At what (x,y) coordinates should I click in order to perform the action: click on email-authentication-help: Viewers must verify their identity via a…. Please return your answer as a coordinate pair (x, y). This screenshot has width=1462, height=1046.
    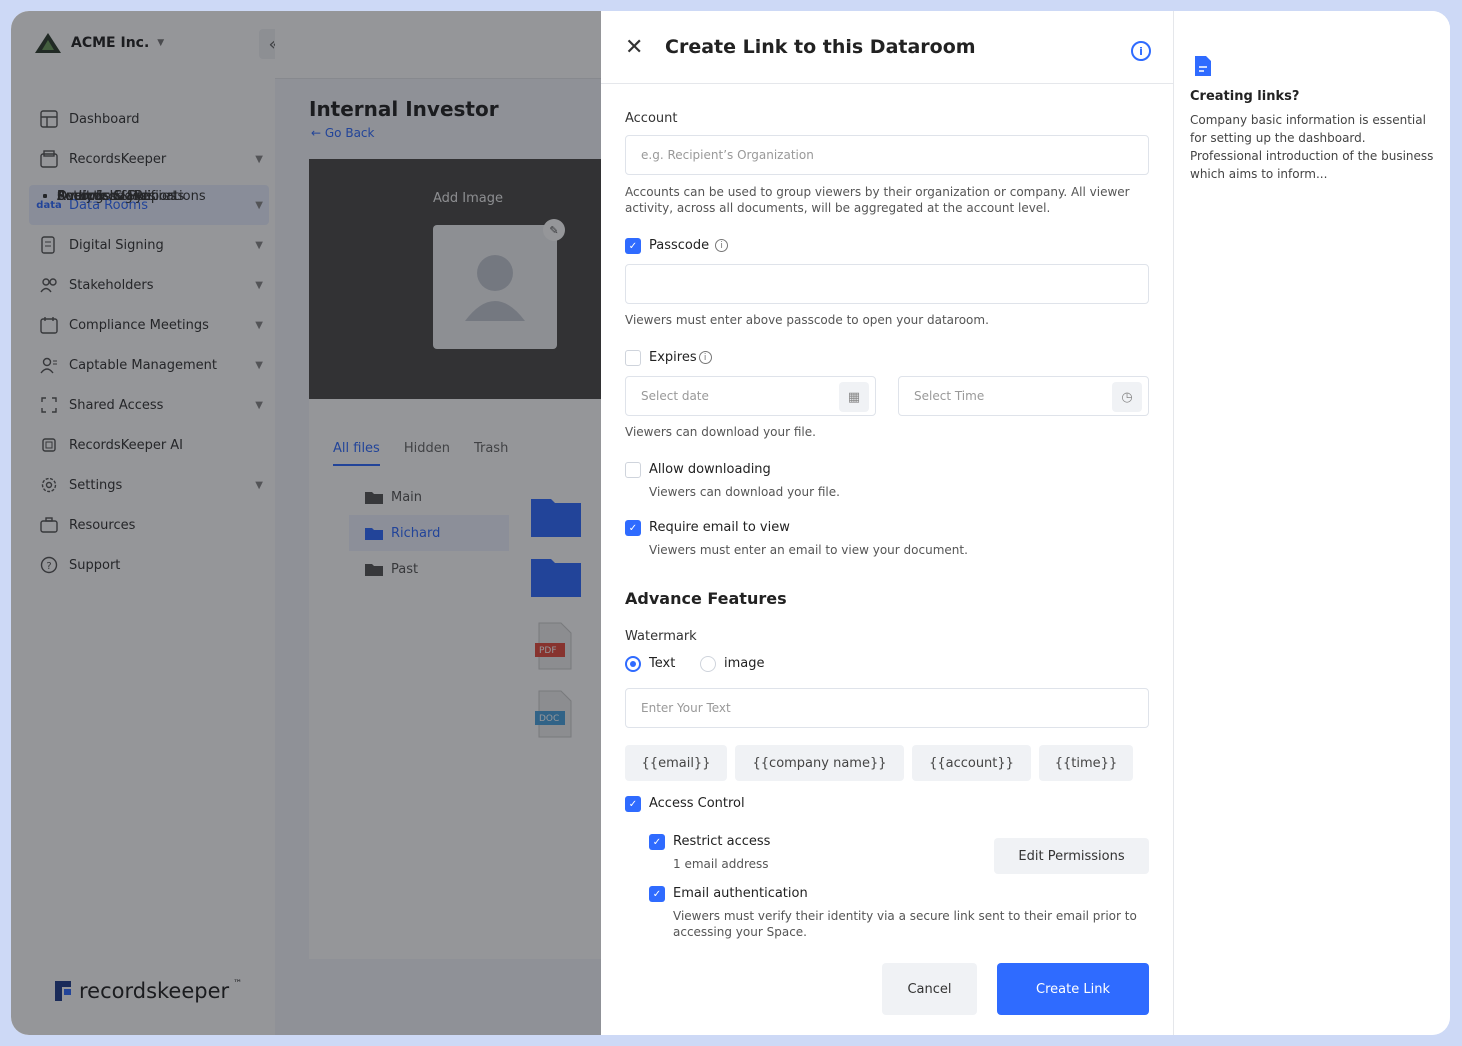
    Looking at the image, I should click on (905, 924).